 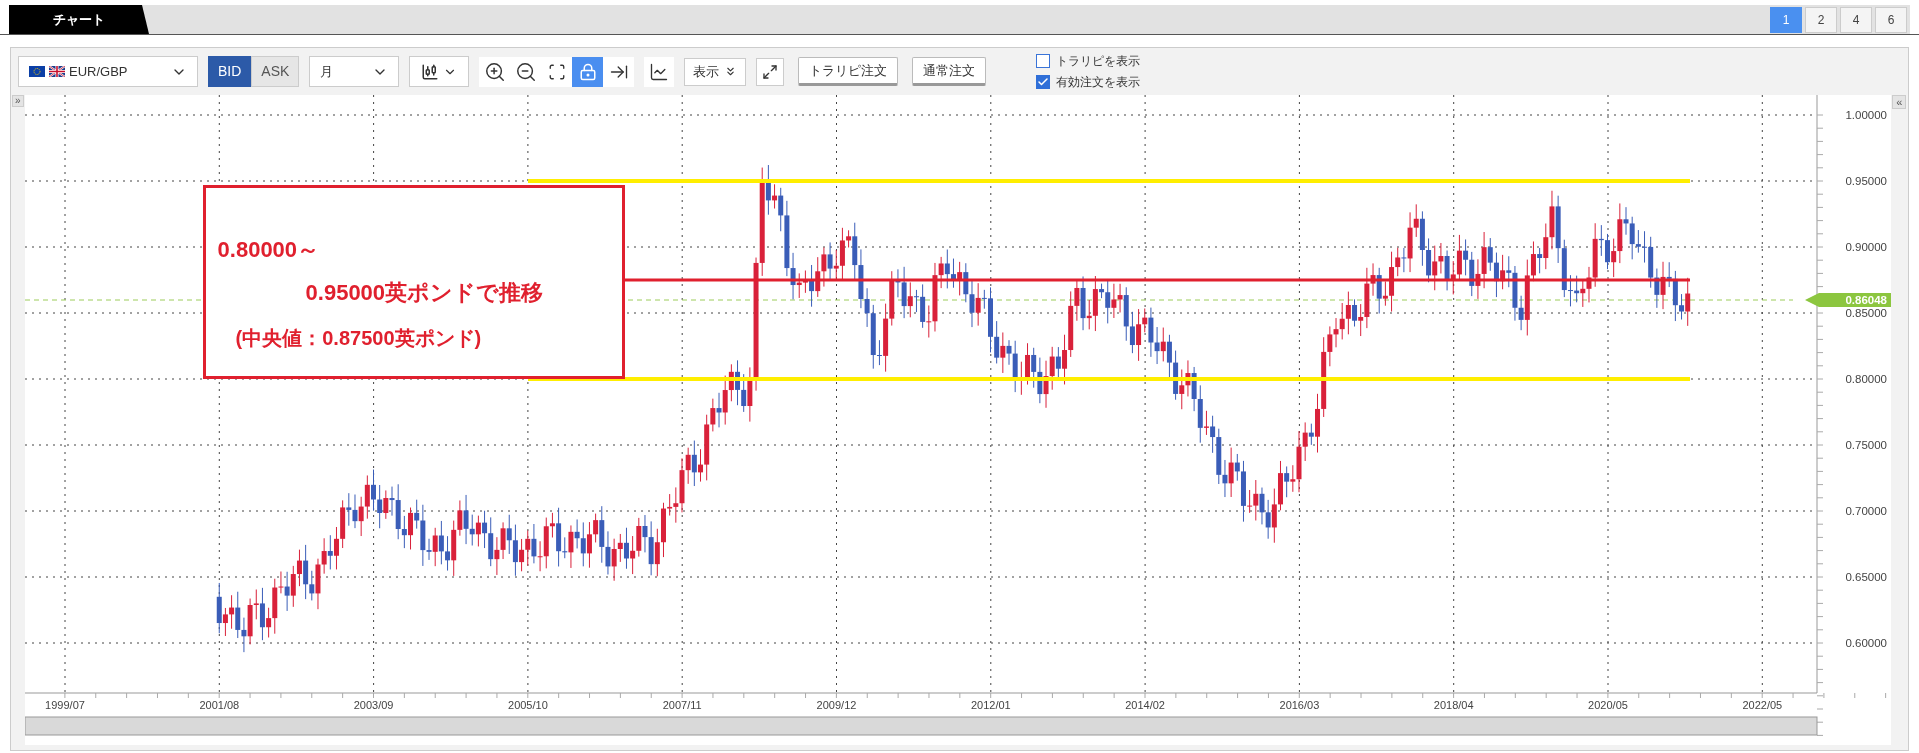 I want to click on price-axis-label: 0.95000, so click(x=1866, y=181).